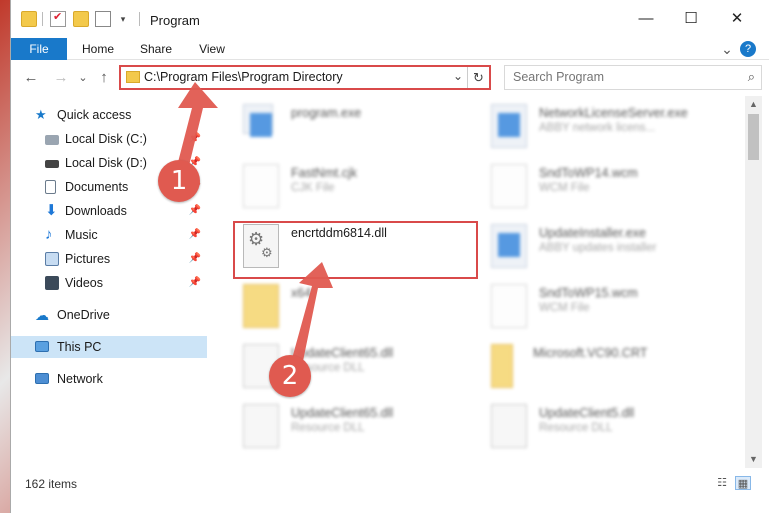 This screenshot has width=769, height=513. What do you see at coordinates (179, 181) in the screenshot?
I see `step-1-badge: 1` at bounding box center [179, 181].